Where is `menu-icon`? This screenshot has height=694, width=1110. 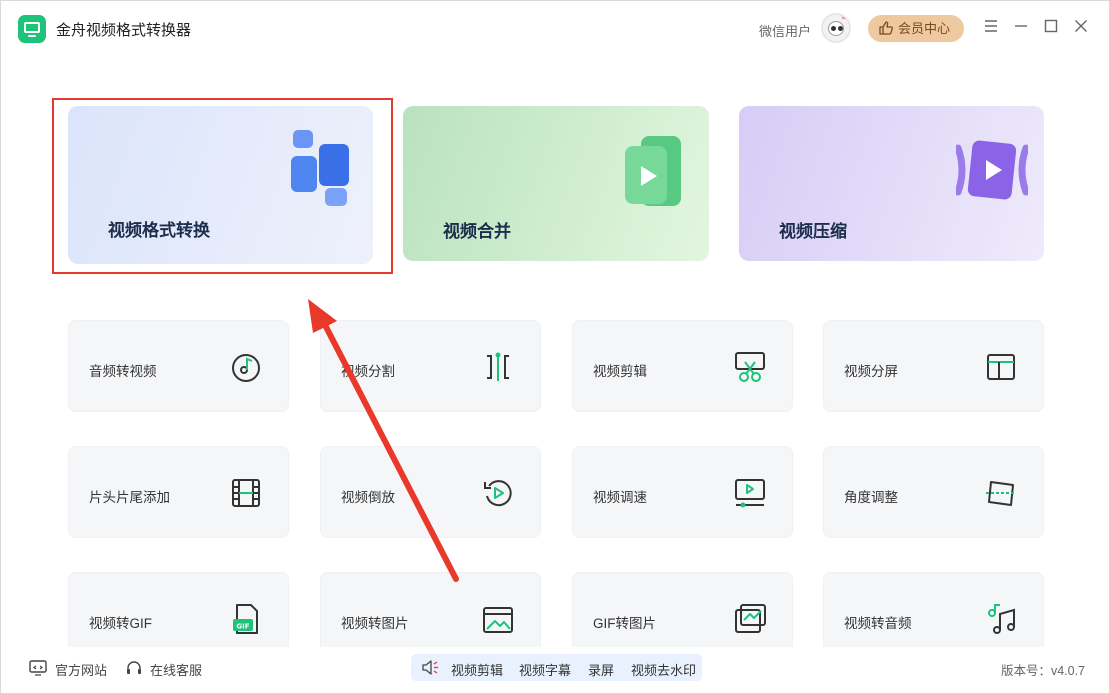 menu-icon is located at coordinates (991, 26).